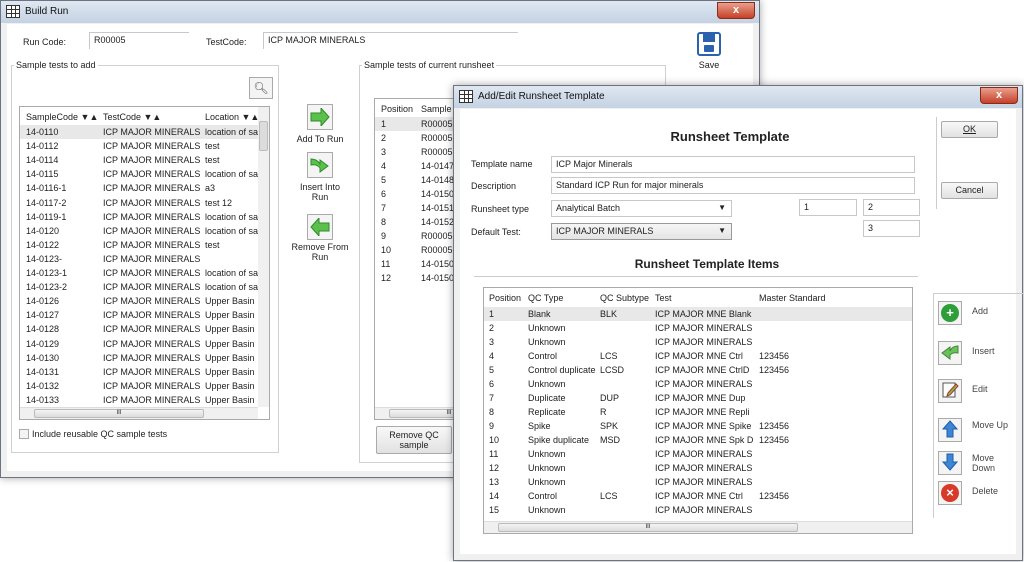 The height and width of the screenshot is (562, 1024). What do you see at coordinates (261, 88) in the screenshot?
I see `find-button: 🔍︎` at bounding box center [261, 88].